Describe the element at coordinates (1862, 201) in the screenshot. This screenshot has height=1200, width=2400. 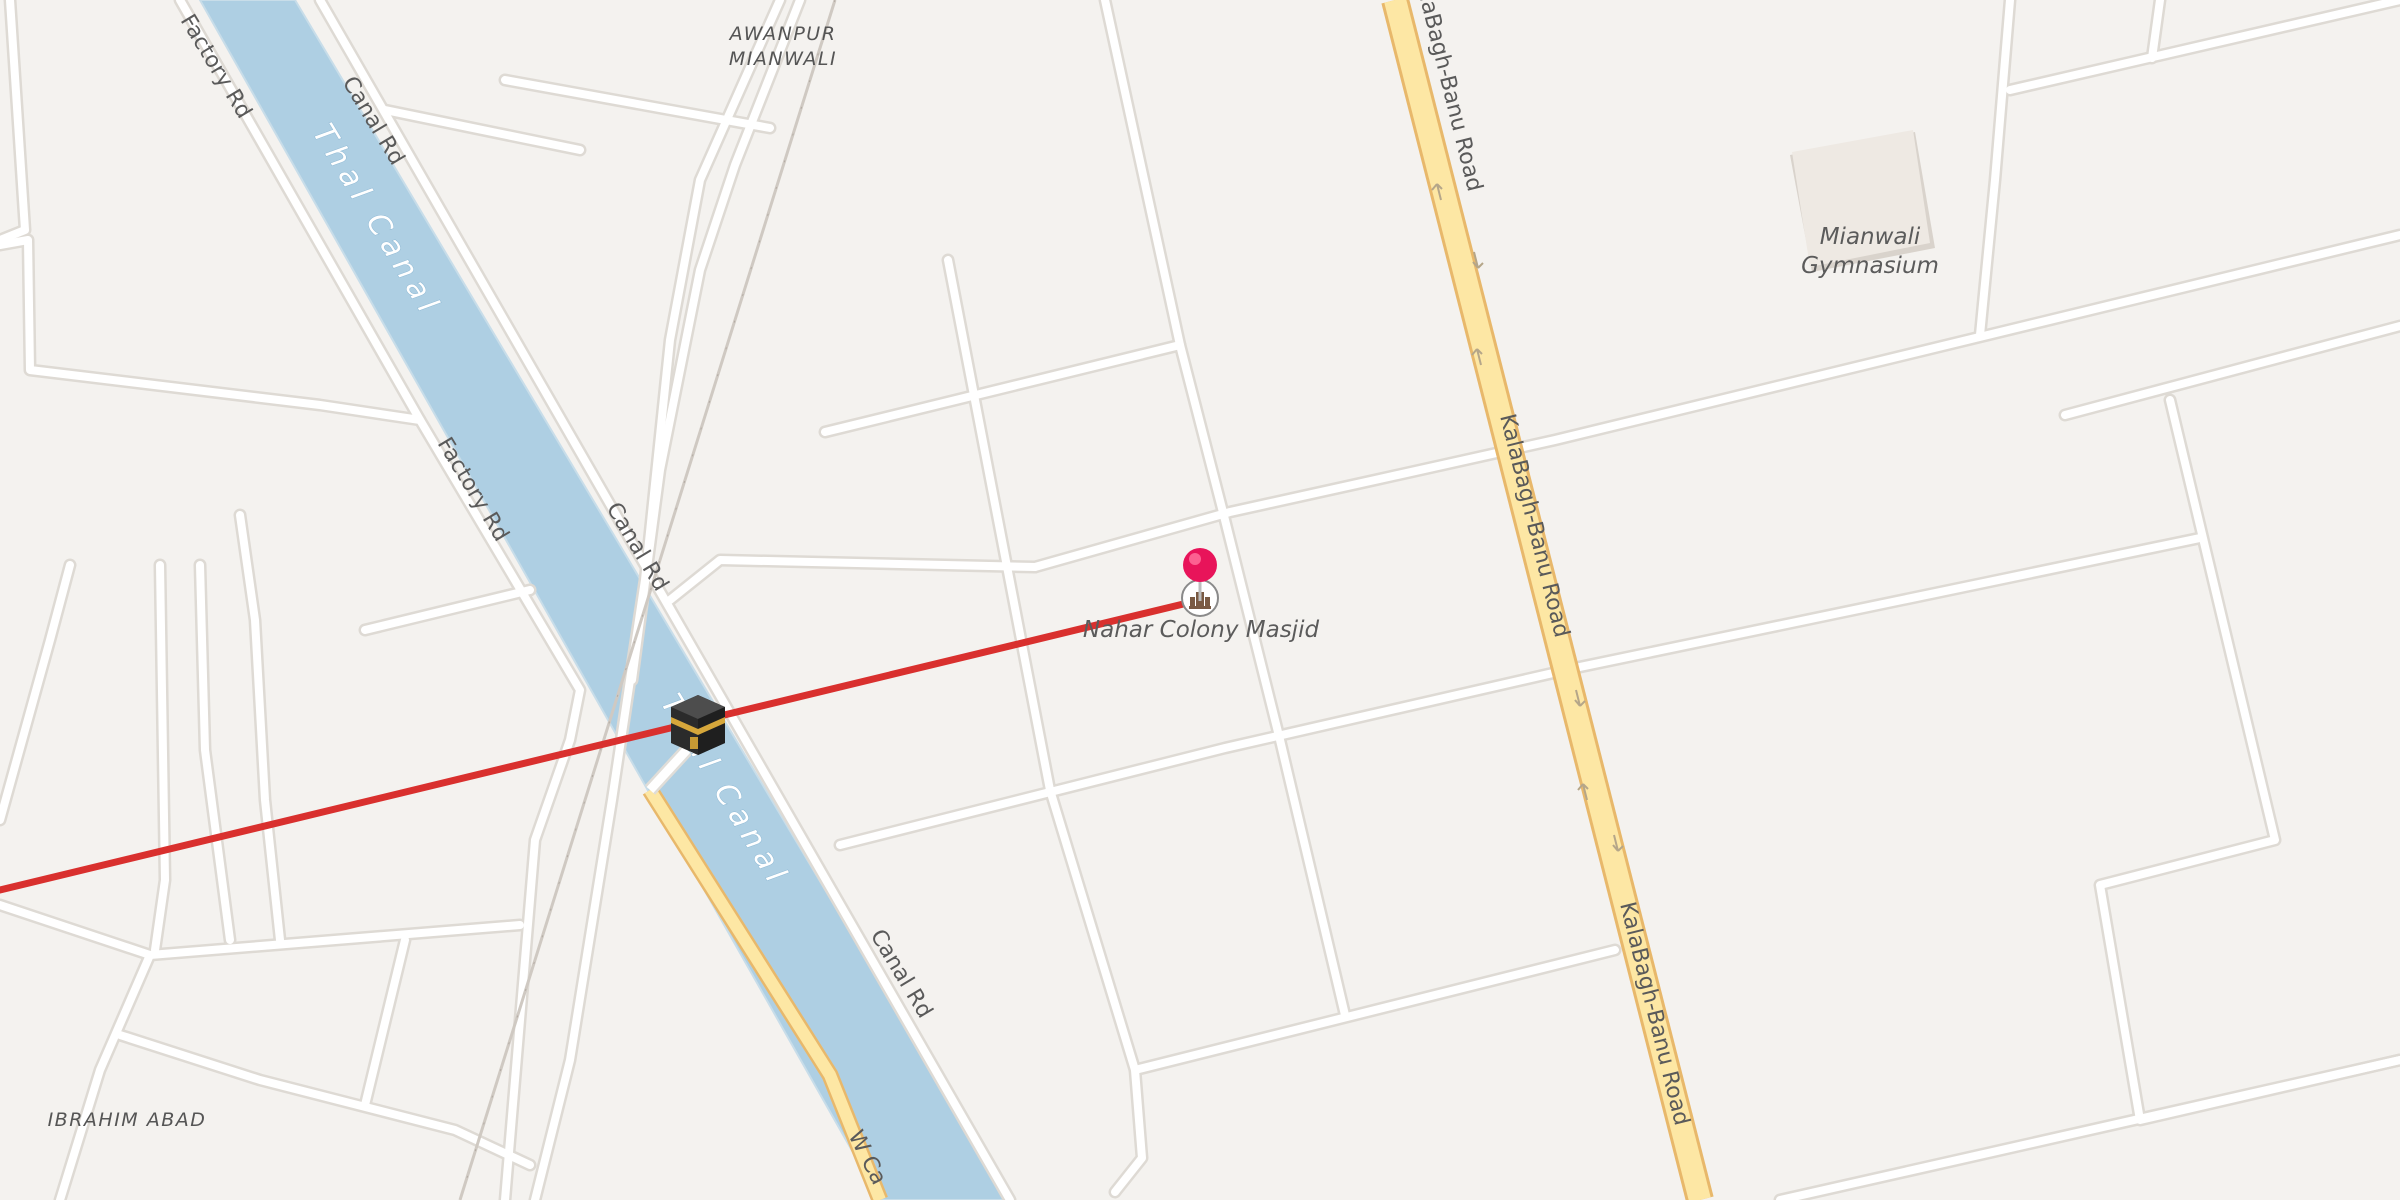
I see `gymnasium-building` at that location.